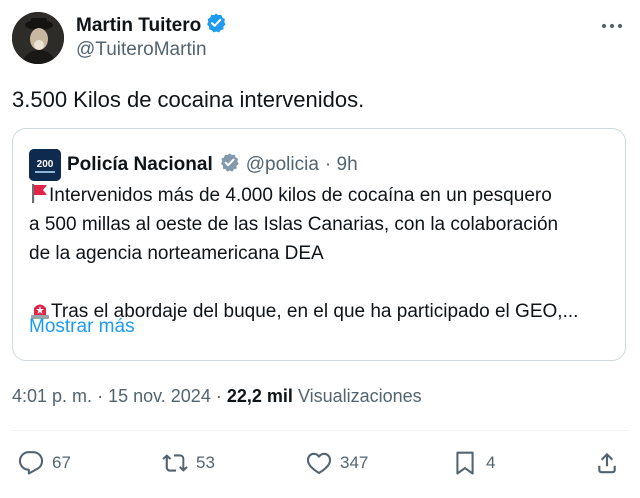  I want to click on share-button, so click(607, 463).